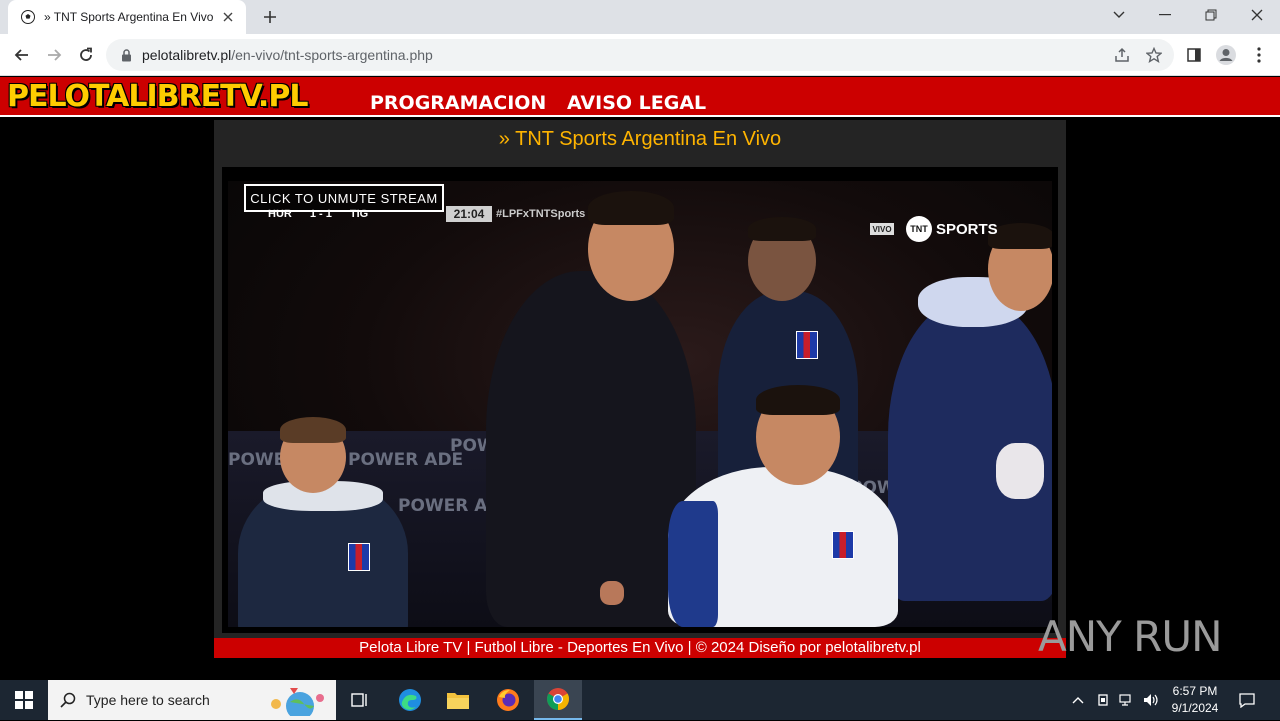  Describe the element at coordinates (458, 103) in the screenshot. I see `menu-programacion: PROGRAMACION` at that location.